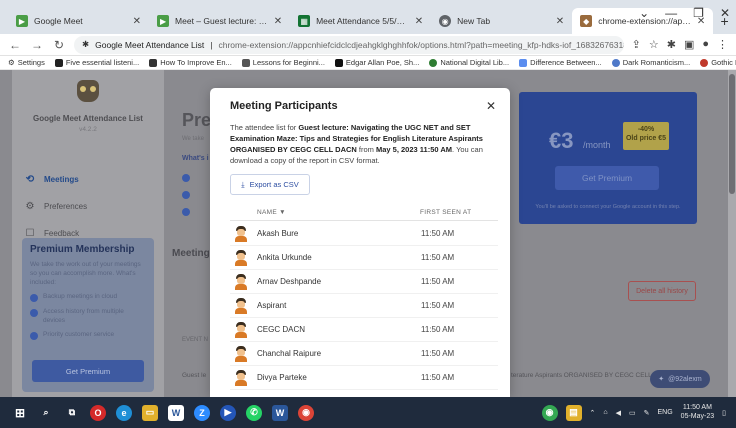 This screenshot has width=736, height=428. Describe the element at coordinates (573, 412) in the screenshot. I see `folder-tray-icon: ▤` at that location.